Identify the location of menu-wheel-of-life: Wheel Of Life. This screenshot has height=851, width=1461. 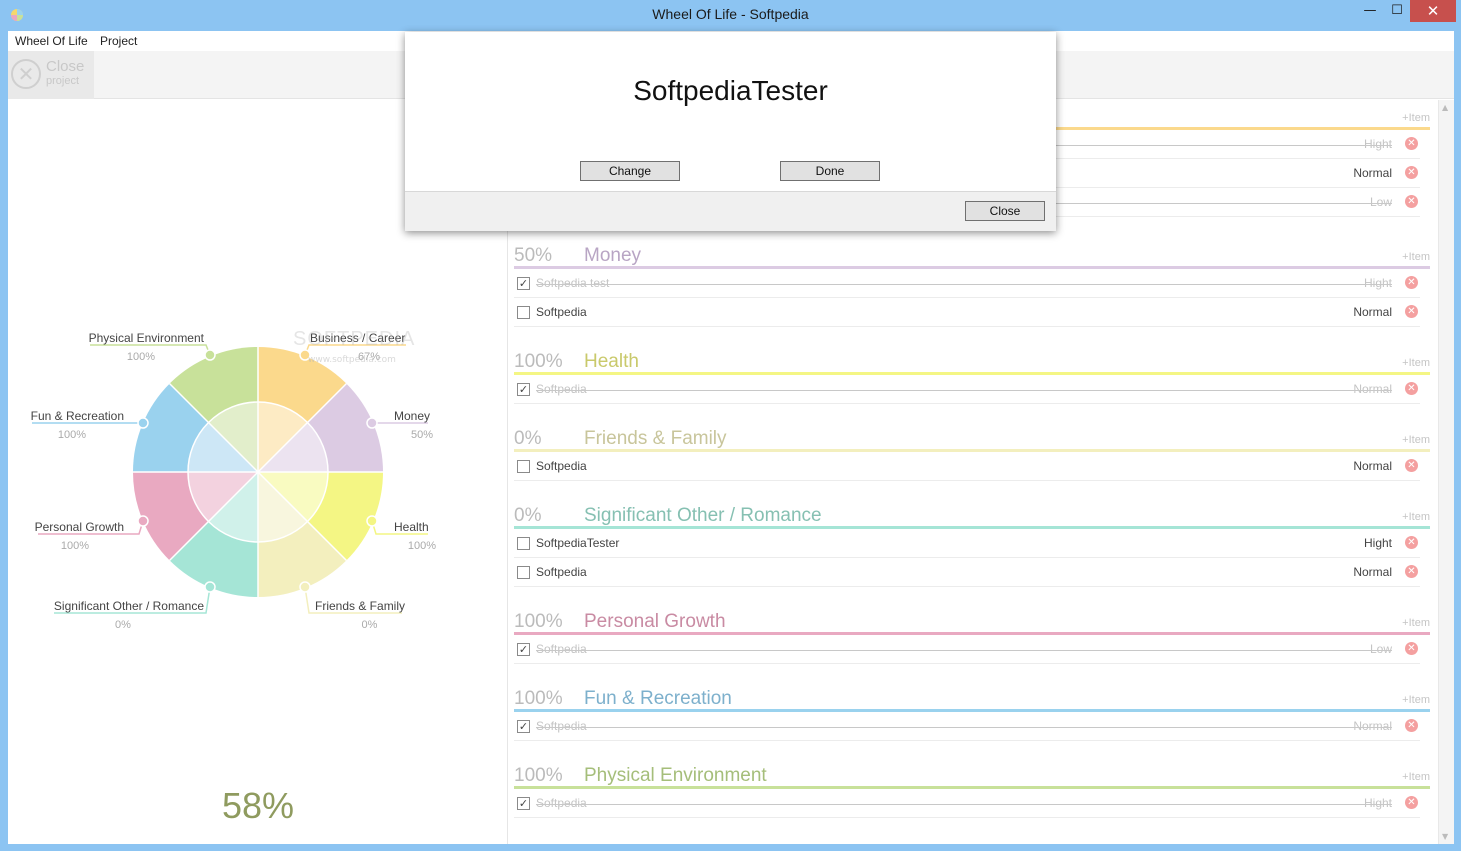
(51, 41).